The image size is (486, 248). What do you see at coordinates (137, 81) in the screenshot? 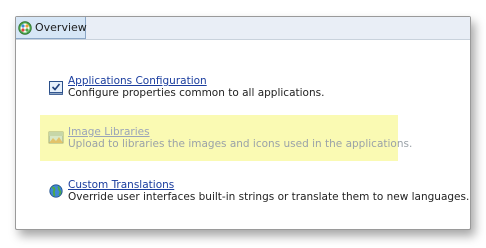
I see `applications-configuration-link: Applications Configuration` at bounding box center [137, 81].